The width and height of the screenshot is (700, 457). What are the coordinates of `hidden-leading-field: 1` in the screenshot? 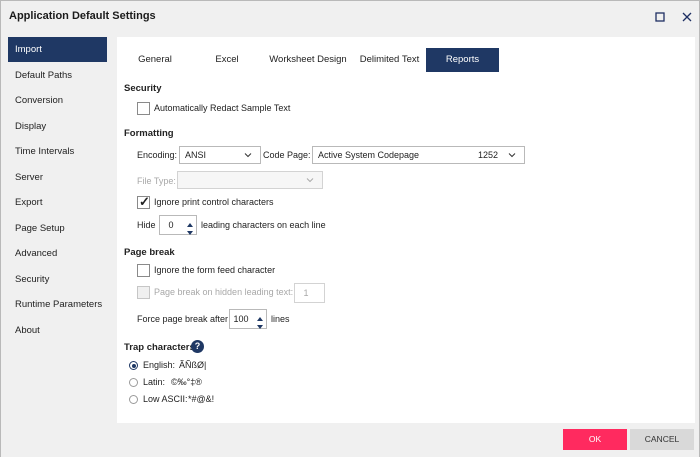 It's located at (309, 293).